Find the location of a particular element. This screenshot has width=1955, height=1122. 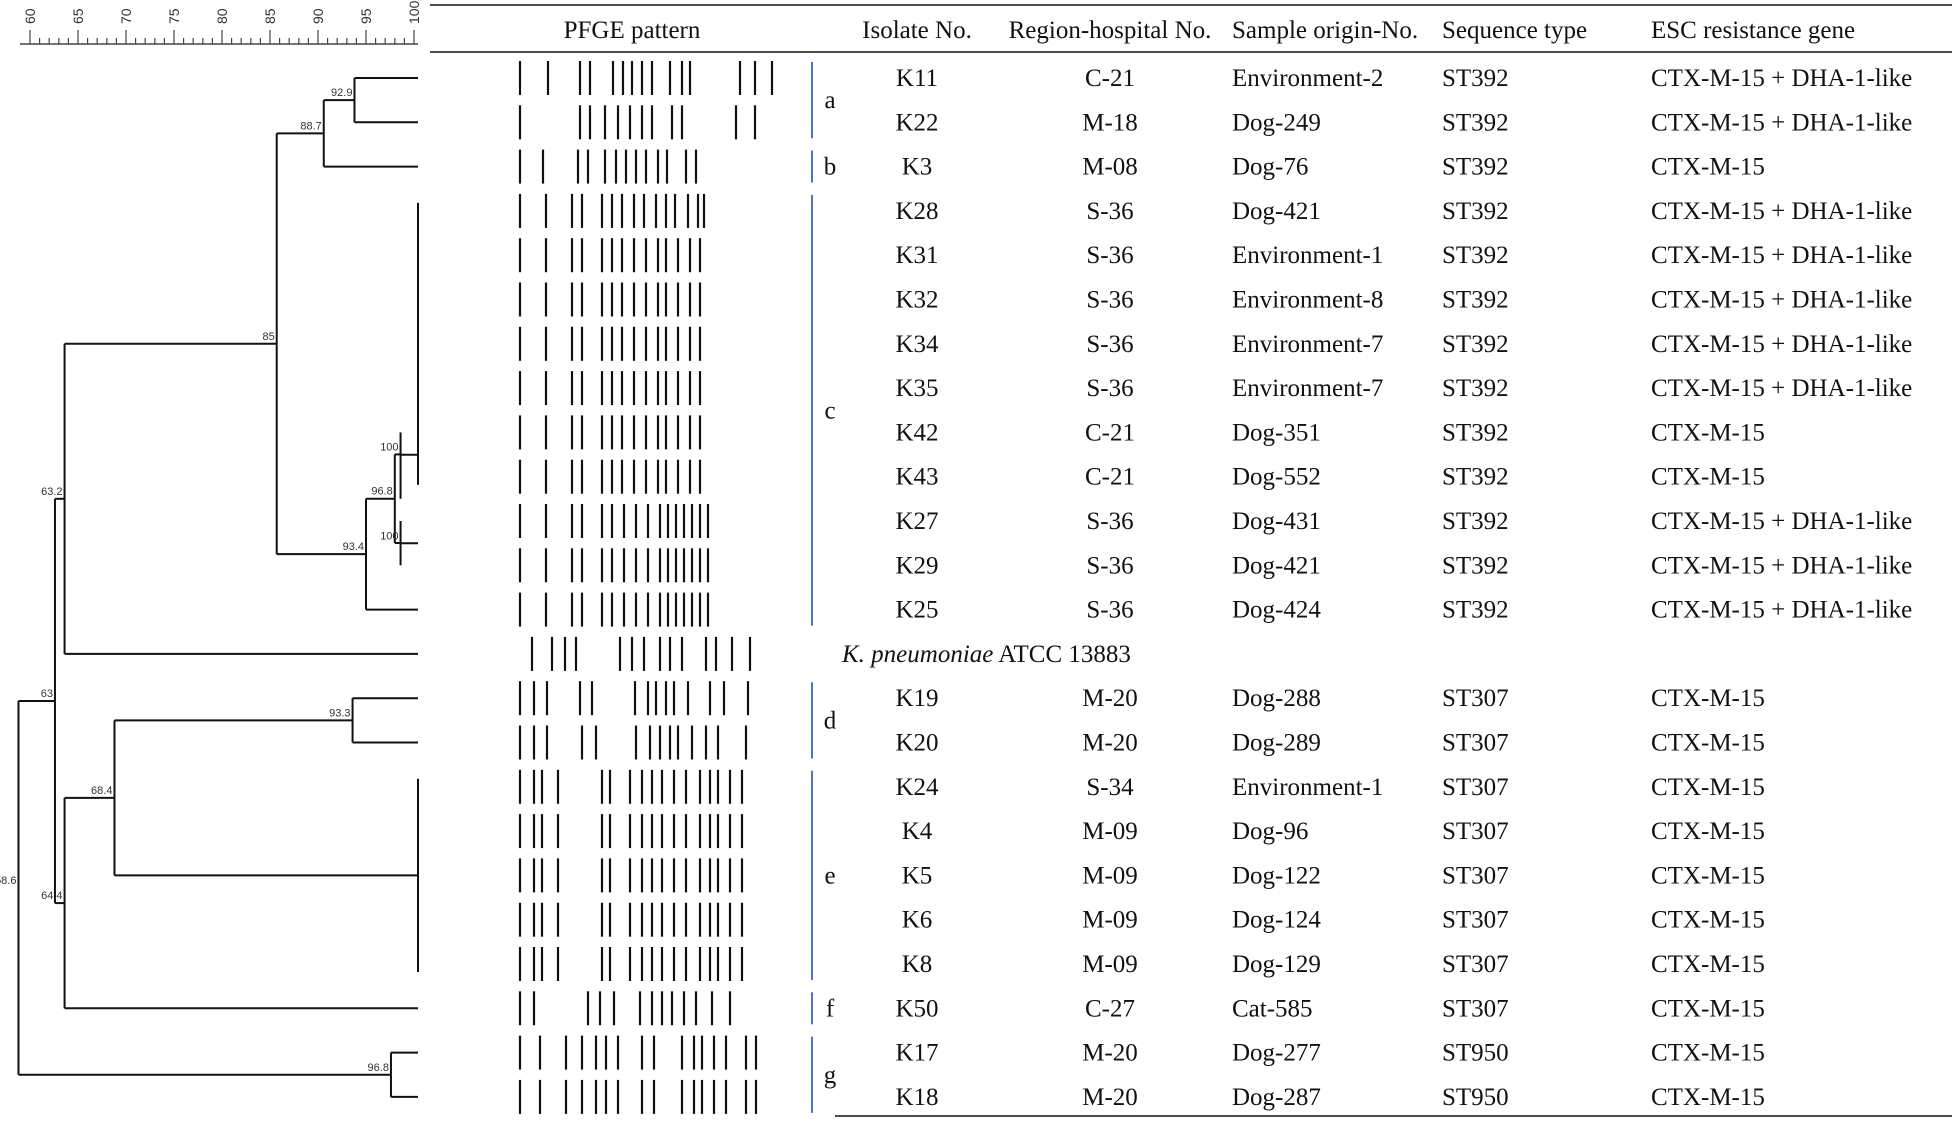

node-similarity-label: 64.4 is located at coordinates (51, 896).